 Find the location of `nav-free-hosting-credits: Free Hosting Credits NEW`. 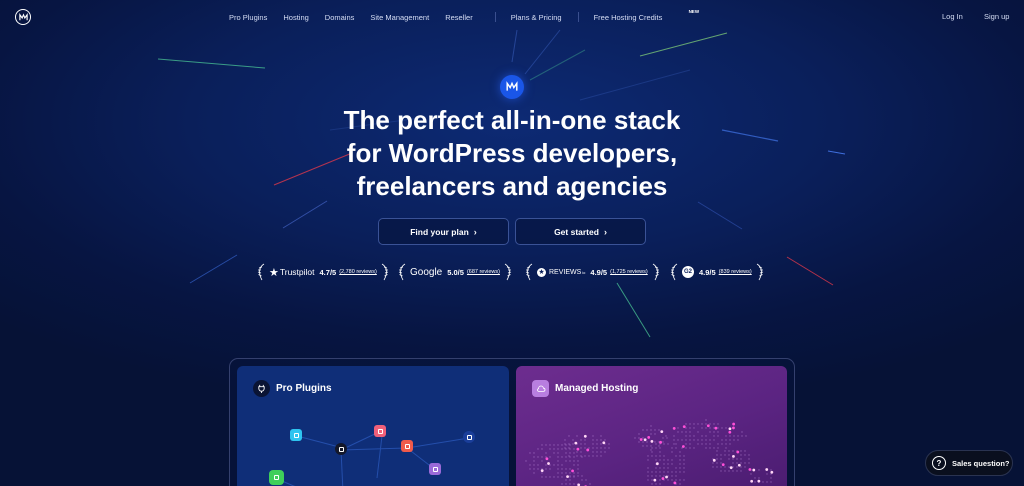

nav-free-hosting-credits: Free Hosting Credits NEW is located at coordinates (647, 15).